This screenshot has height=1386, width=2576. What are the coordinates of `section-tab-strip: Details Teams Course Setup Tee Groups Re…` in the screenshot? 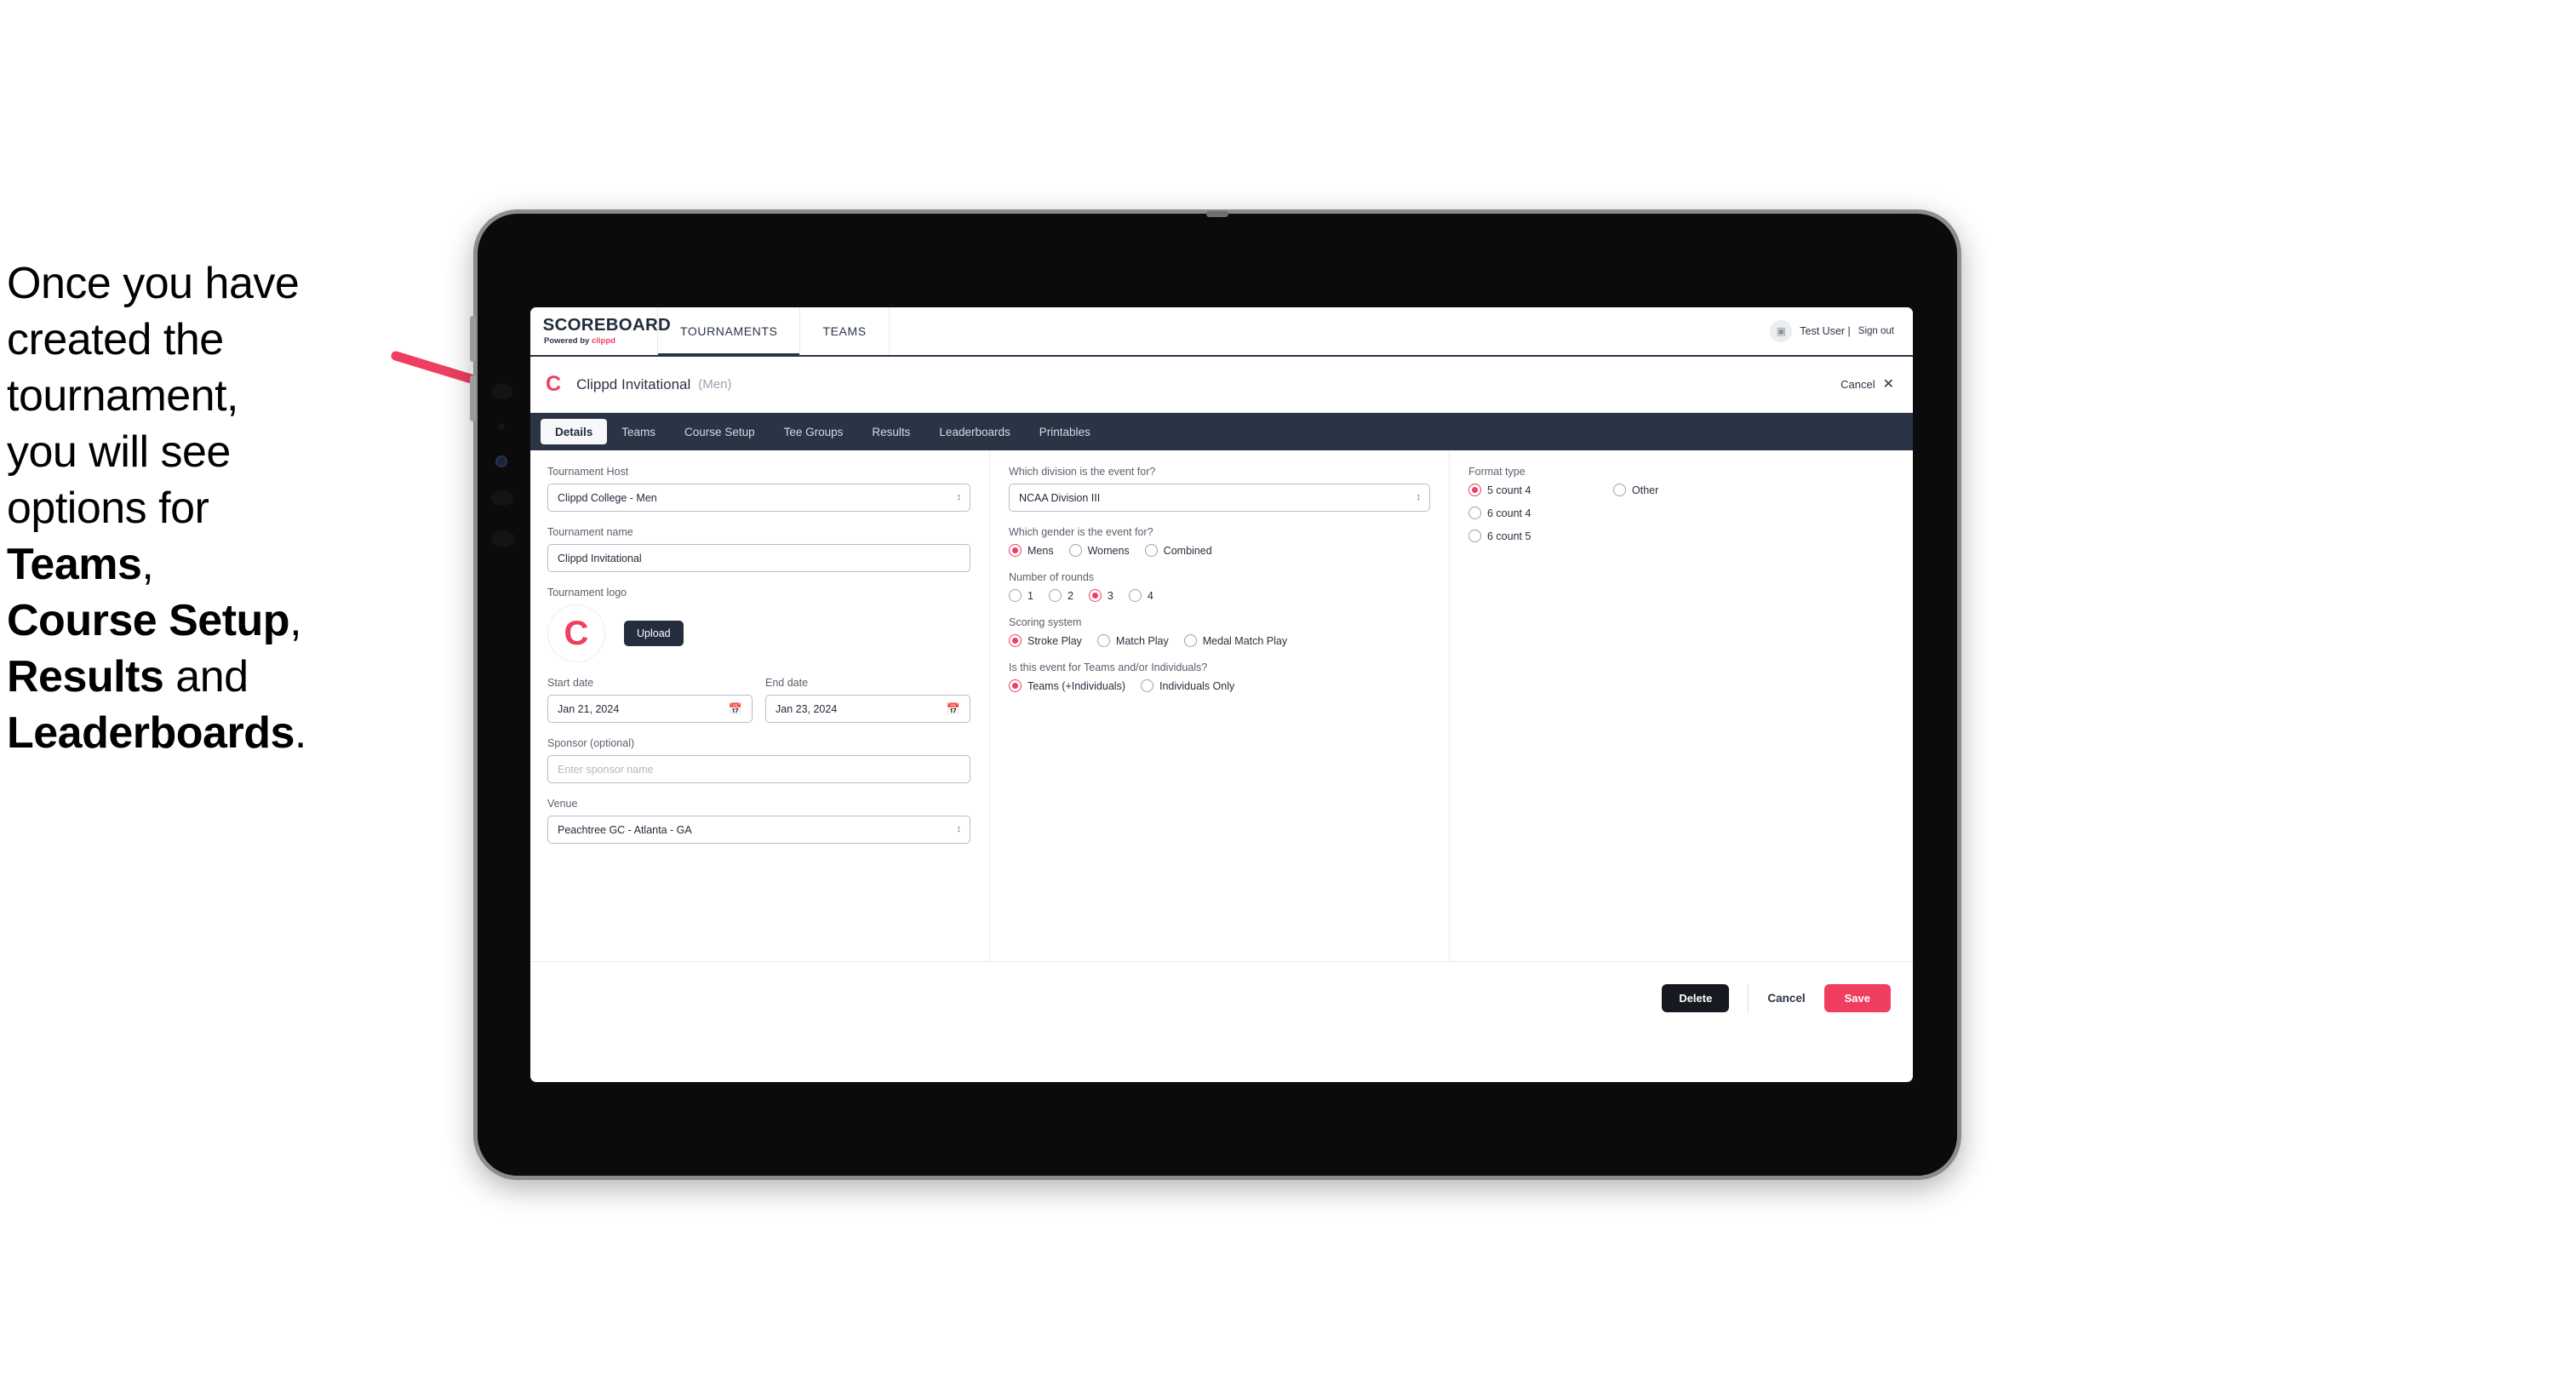 It's located at (1222, 431).